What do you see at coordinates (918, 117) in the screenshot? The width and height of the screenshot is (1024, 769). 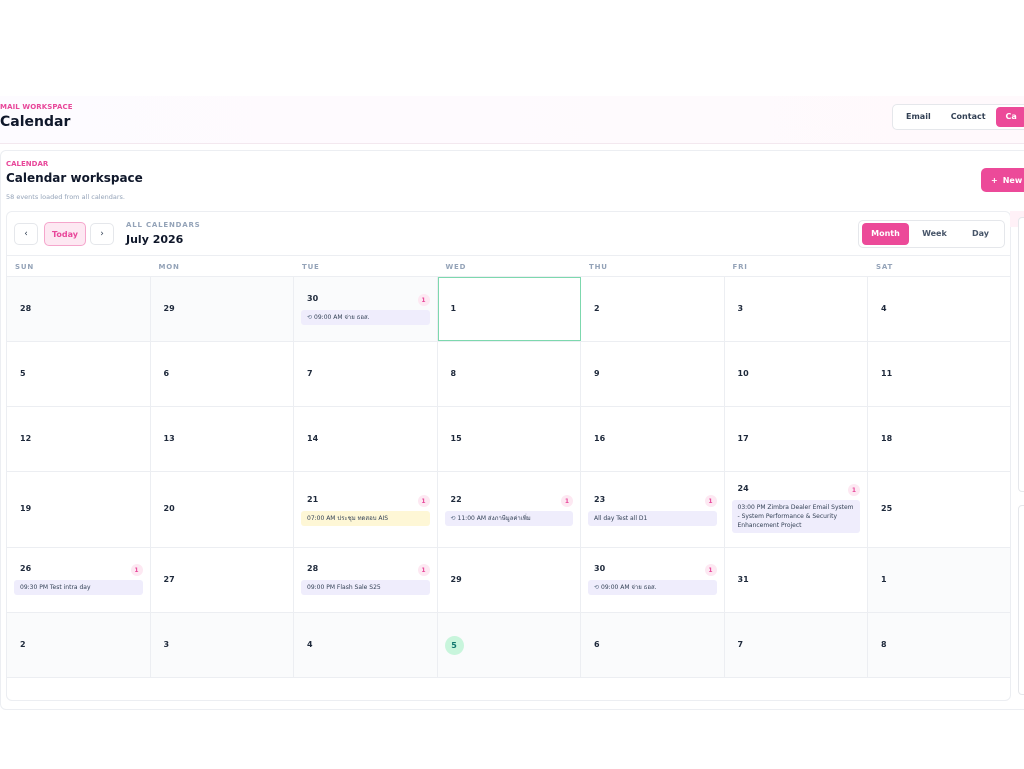 I see `nav-email-button: Email` at bounding box center [918, 117].